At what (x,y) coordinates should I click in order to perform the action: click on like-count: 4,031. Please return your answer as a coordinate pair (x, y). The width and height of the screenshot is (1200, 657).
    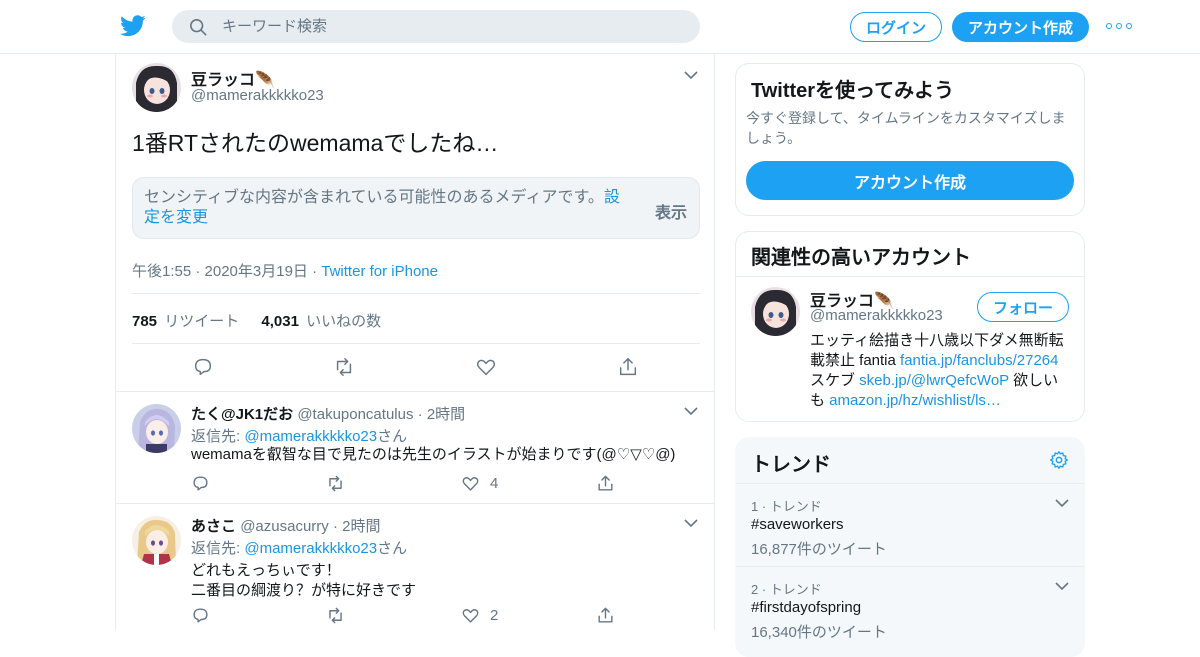
    Looking at the image, I should click on (280, 321).